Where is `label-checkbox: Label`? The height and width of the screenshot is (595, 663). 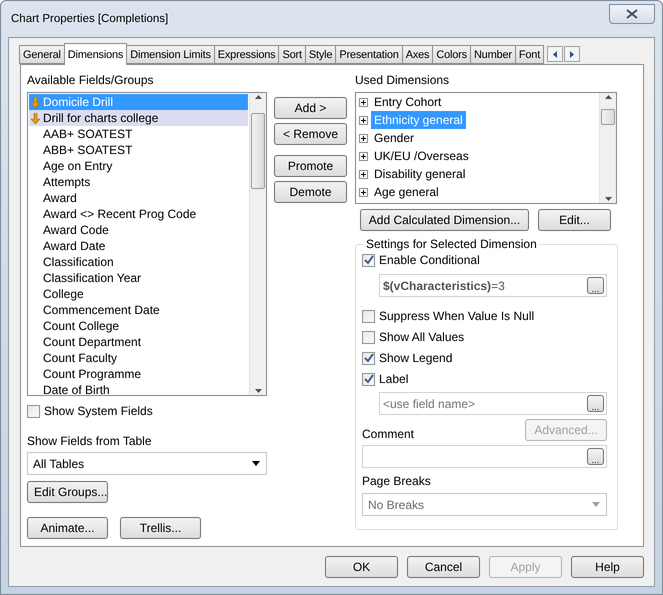
label-checkbox: Label is located at coordinates (484, 379).